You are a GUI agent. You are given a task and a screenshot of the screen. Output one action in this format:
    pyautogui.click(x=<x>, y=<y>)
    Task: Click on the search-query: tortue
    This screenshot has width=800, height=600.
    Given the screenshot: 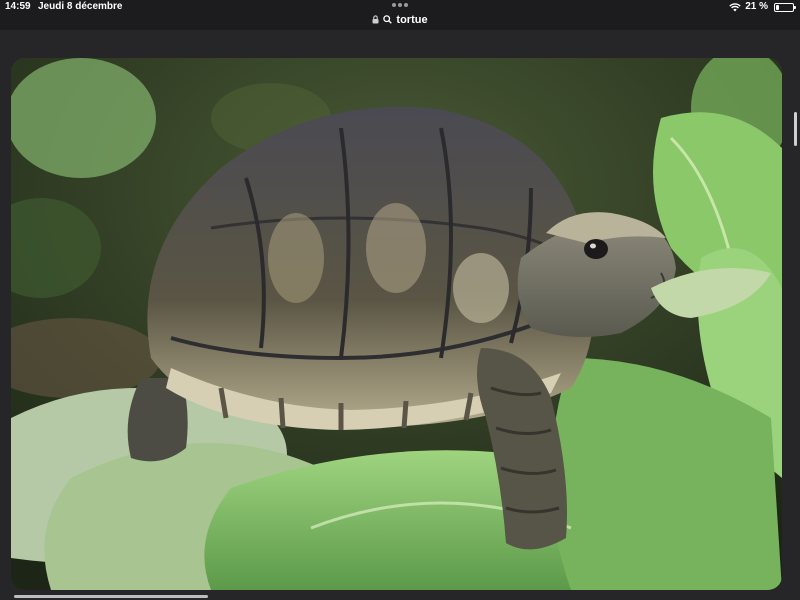 What is the action you would take?
    pyautogui.click(x=411, y=20)
    